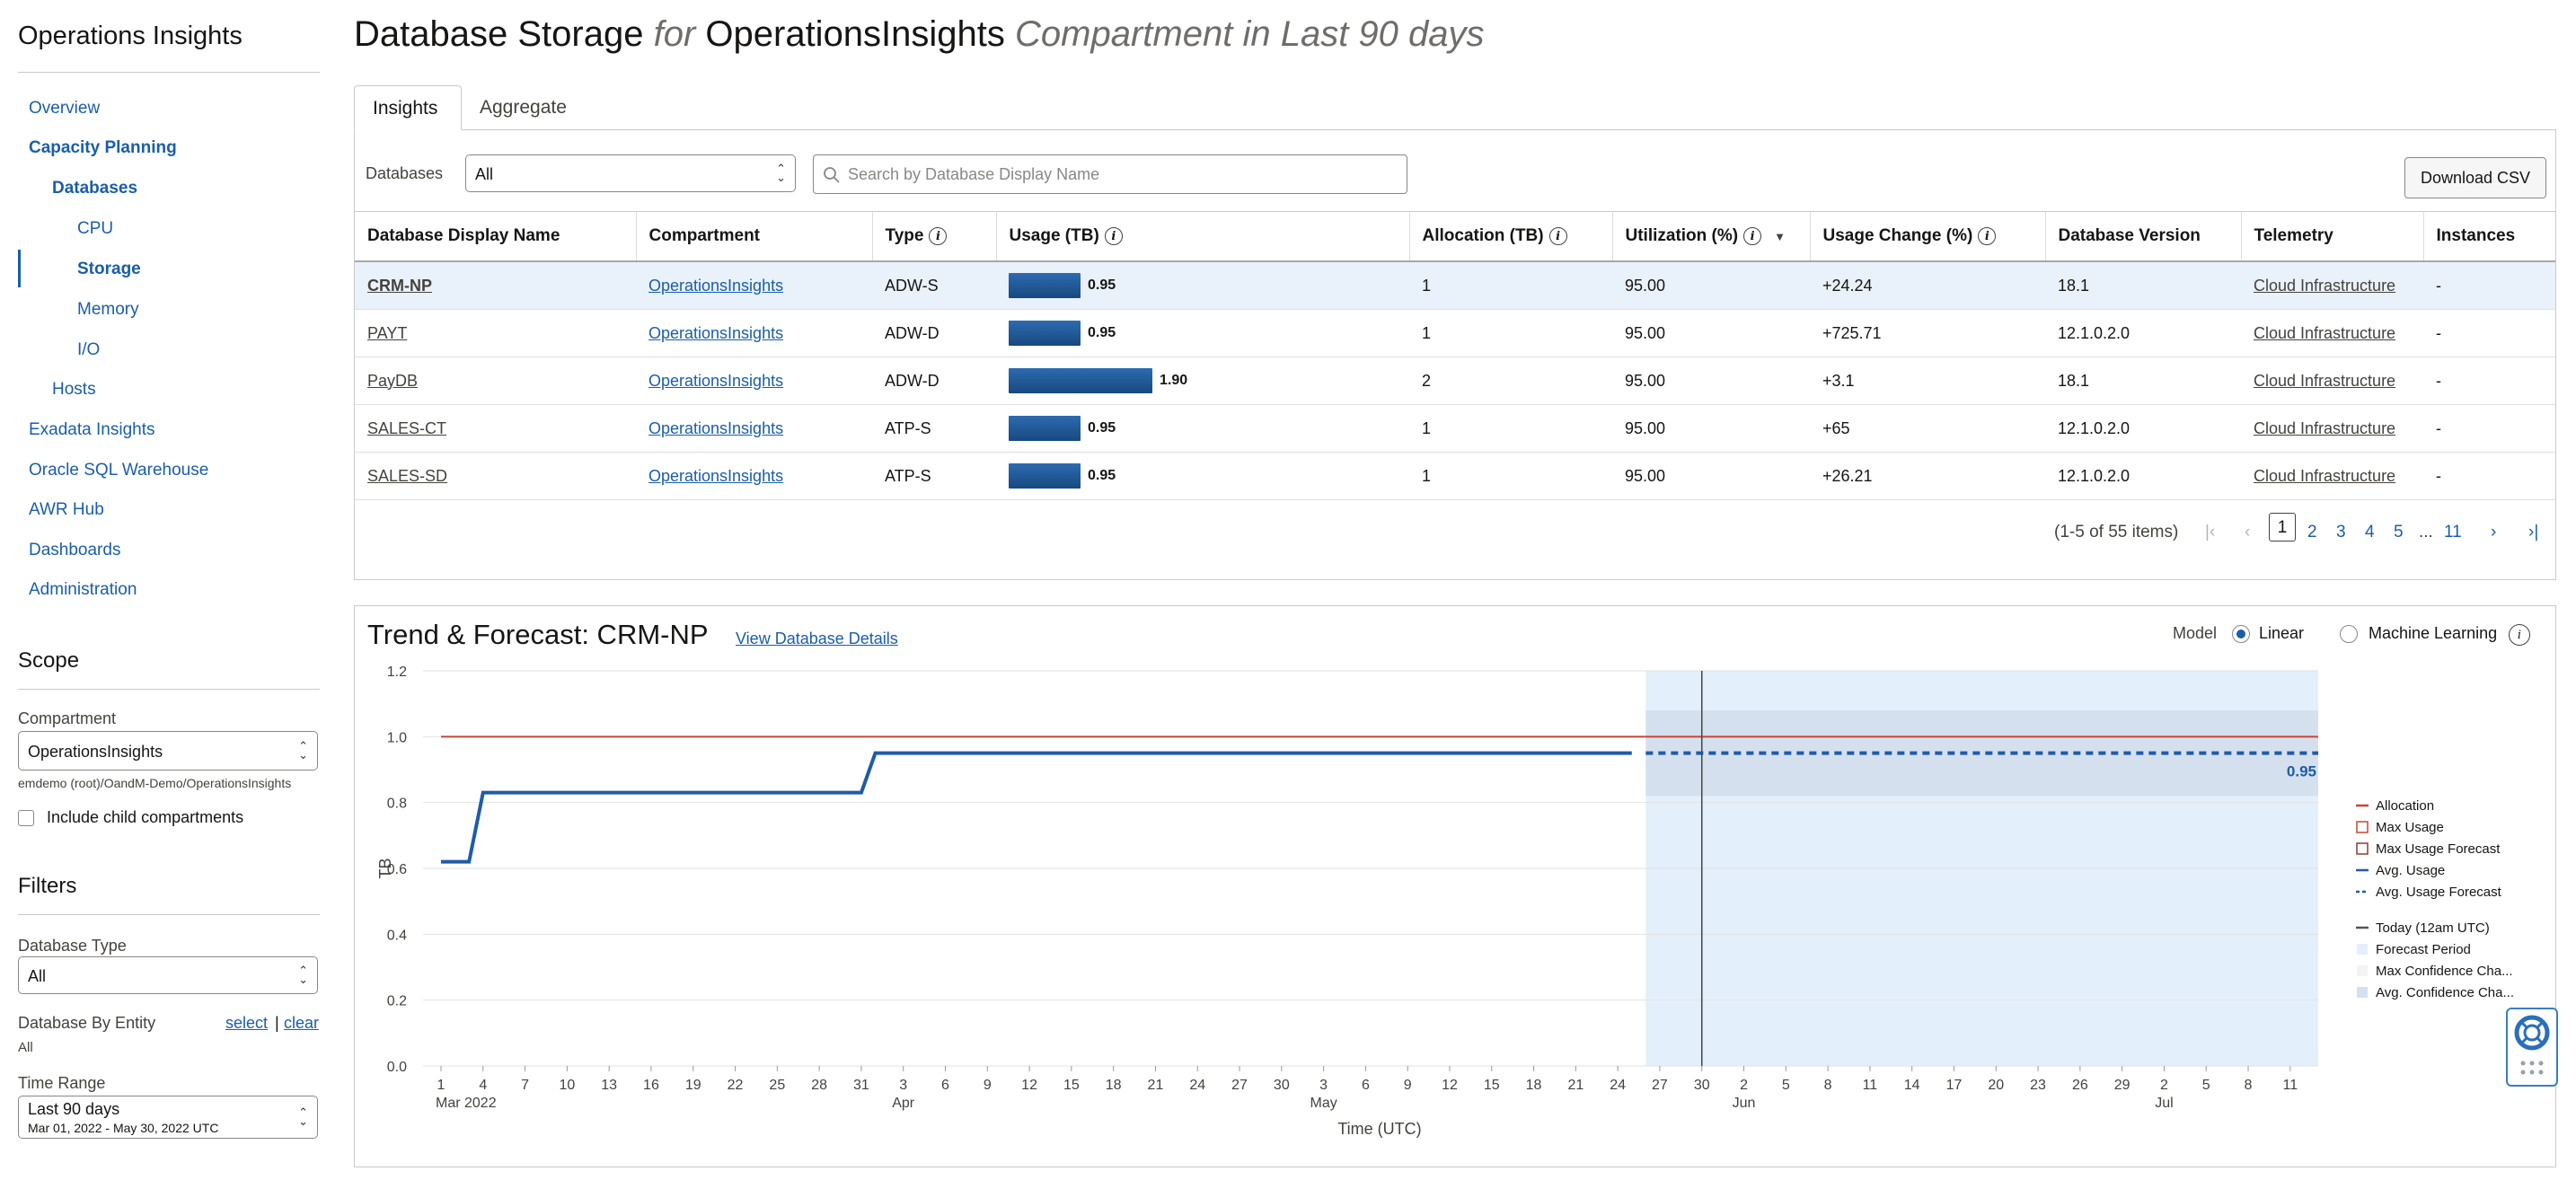 The width and height of the screenshot is (2576, 1180). I want to click on clear-link: clear, so click(301, 1024).